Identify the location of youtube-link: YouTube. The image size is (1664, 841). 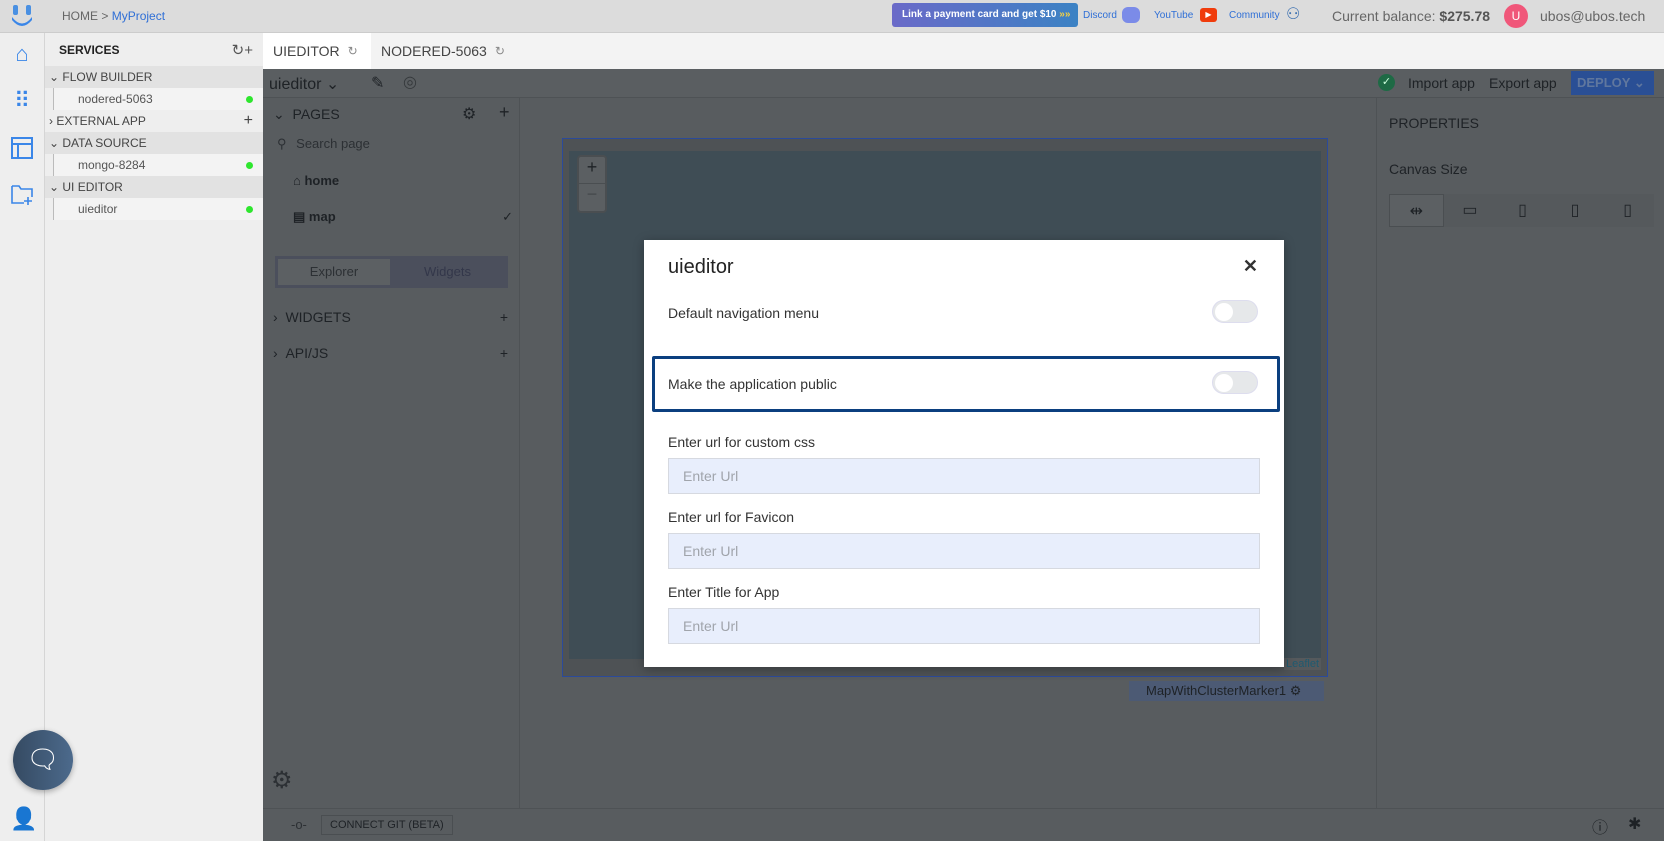
(1173, 15).